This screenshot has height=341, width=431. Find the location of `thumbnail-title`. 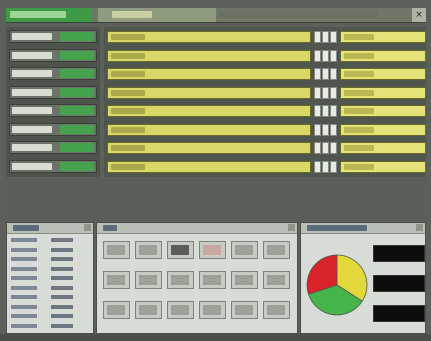

thumbnail-title is located at coordinates (110, 228).